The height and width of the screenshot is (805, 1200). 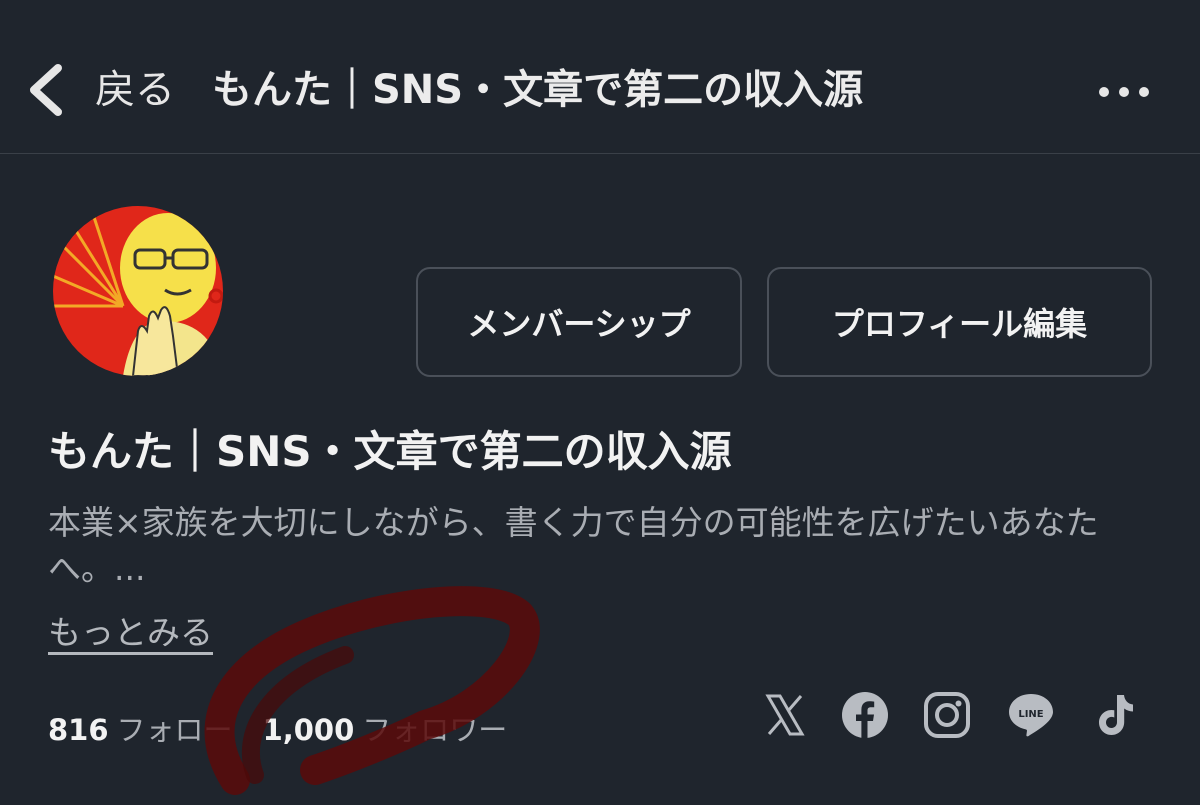 I want to click on avatar, so click(x=138, y=291).